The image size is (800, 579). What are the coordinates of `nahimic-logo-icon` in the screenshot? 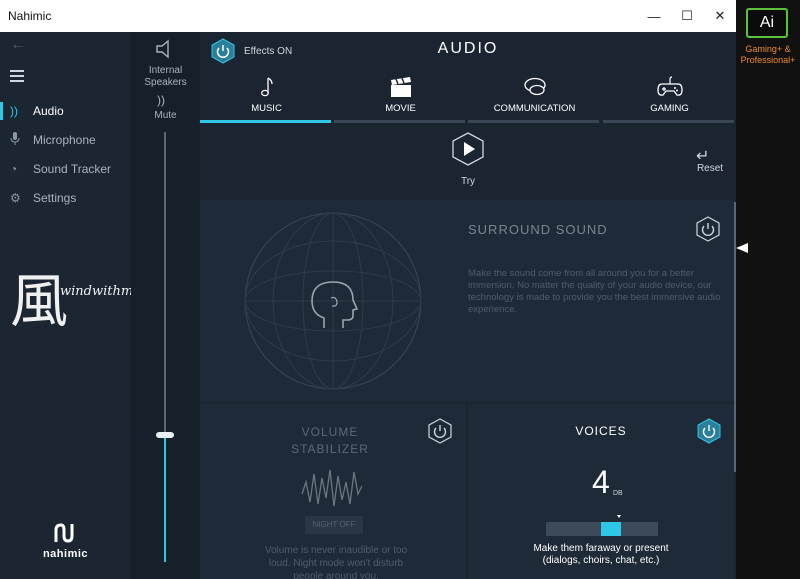 It's located at (64, 533).